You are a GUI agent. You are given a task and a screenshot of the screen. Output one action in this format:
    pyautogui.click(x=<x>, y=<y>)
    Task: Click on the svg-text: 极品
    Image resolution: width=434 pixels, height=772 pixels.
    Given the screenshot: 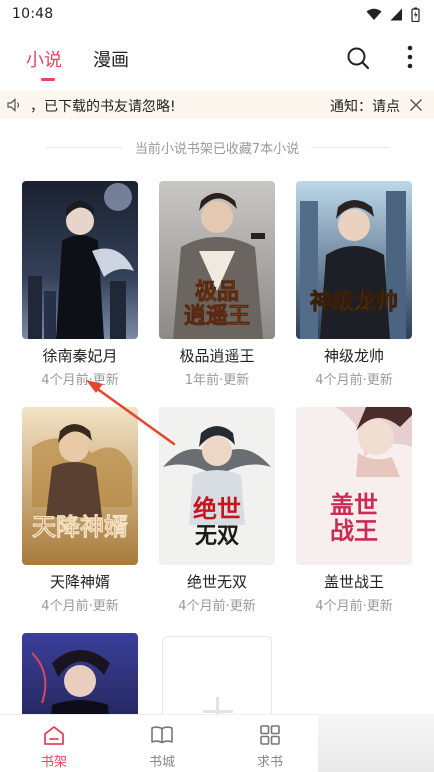 What is the action you would take?
    pyautogui.click(x=217, y=292)
    